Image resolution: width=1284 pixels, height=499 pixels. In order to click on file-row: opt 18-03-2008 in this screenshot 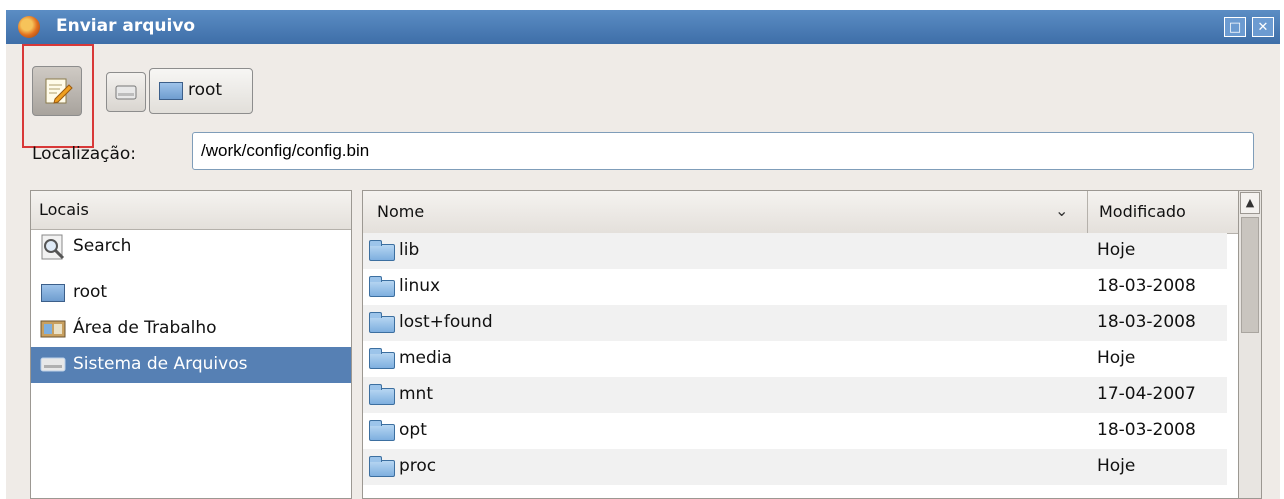, I will do `click(795, 431)`.